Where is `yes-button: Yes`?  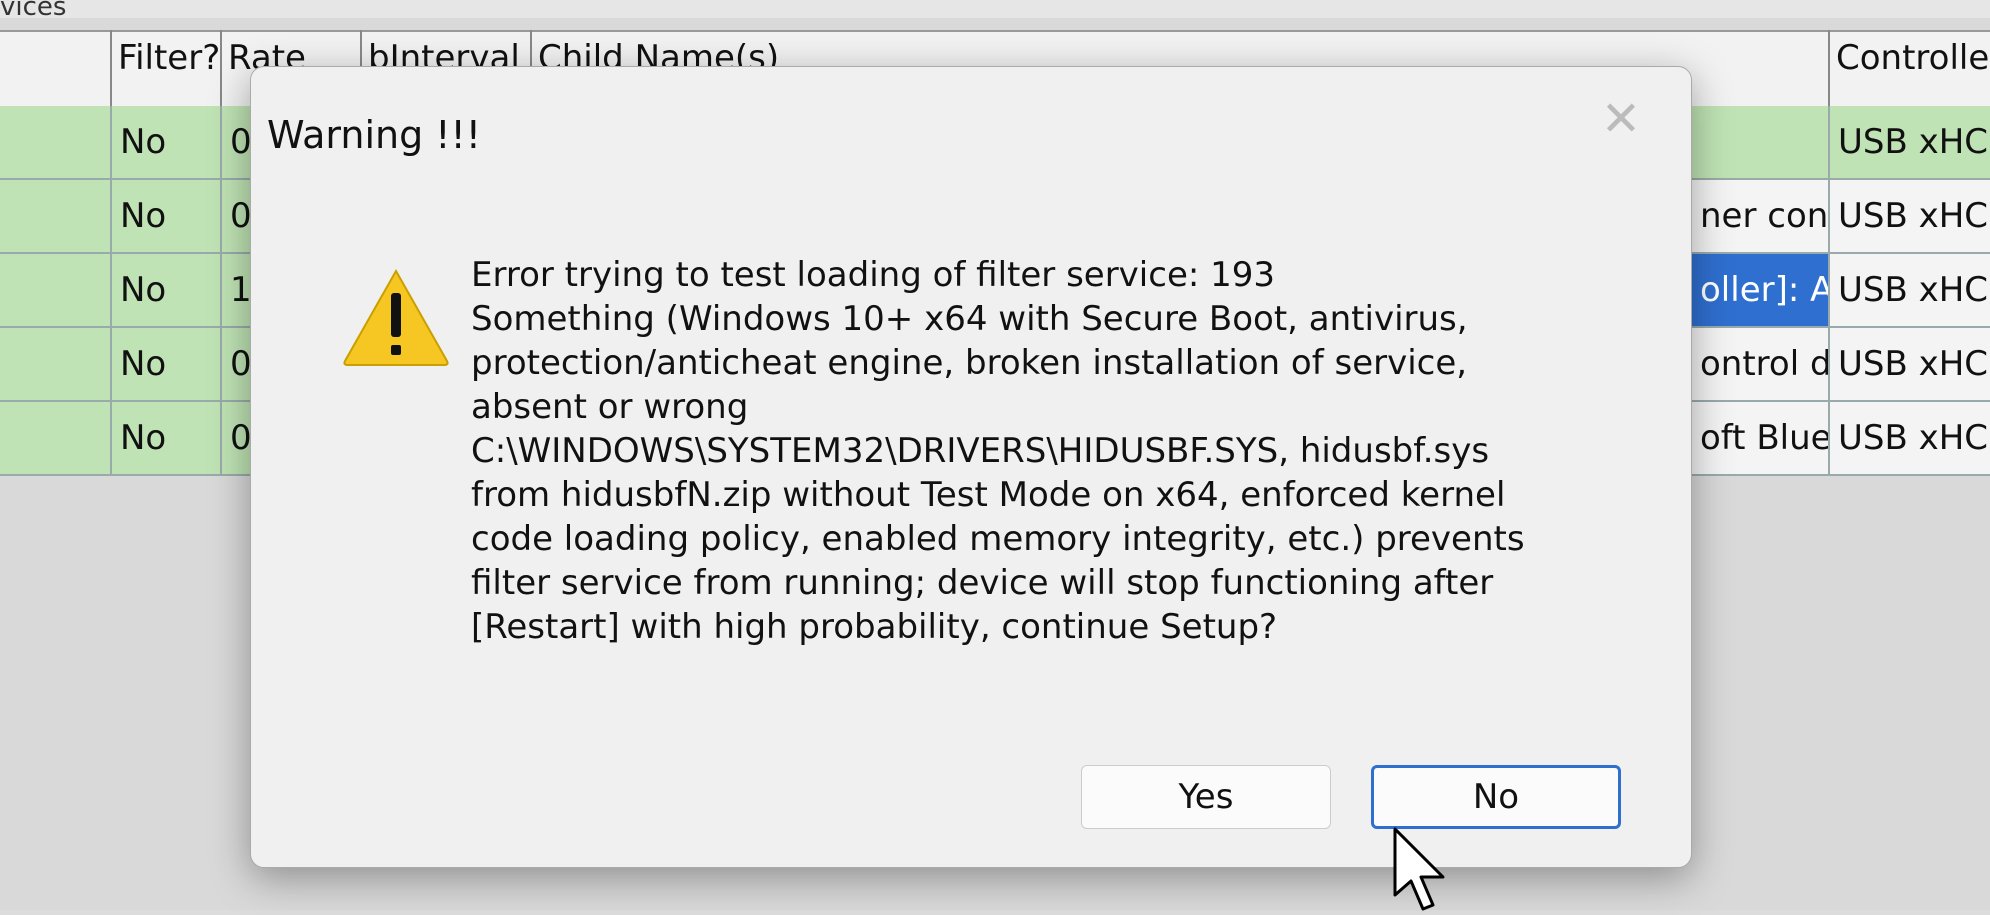 yes-button: Yes is located at coordinates (1206, 797).